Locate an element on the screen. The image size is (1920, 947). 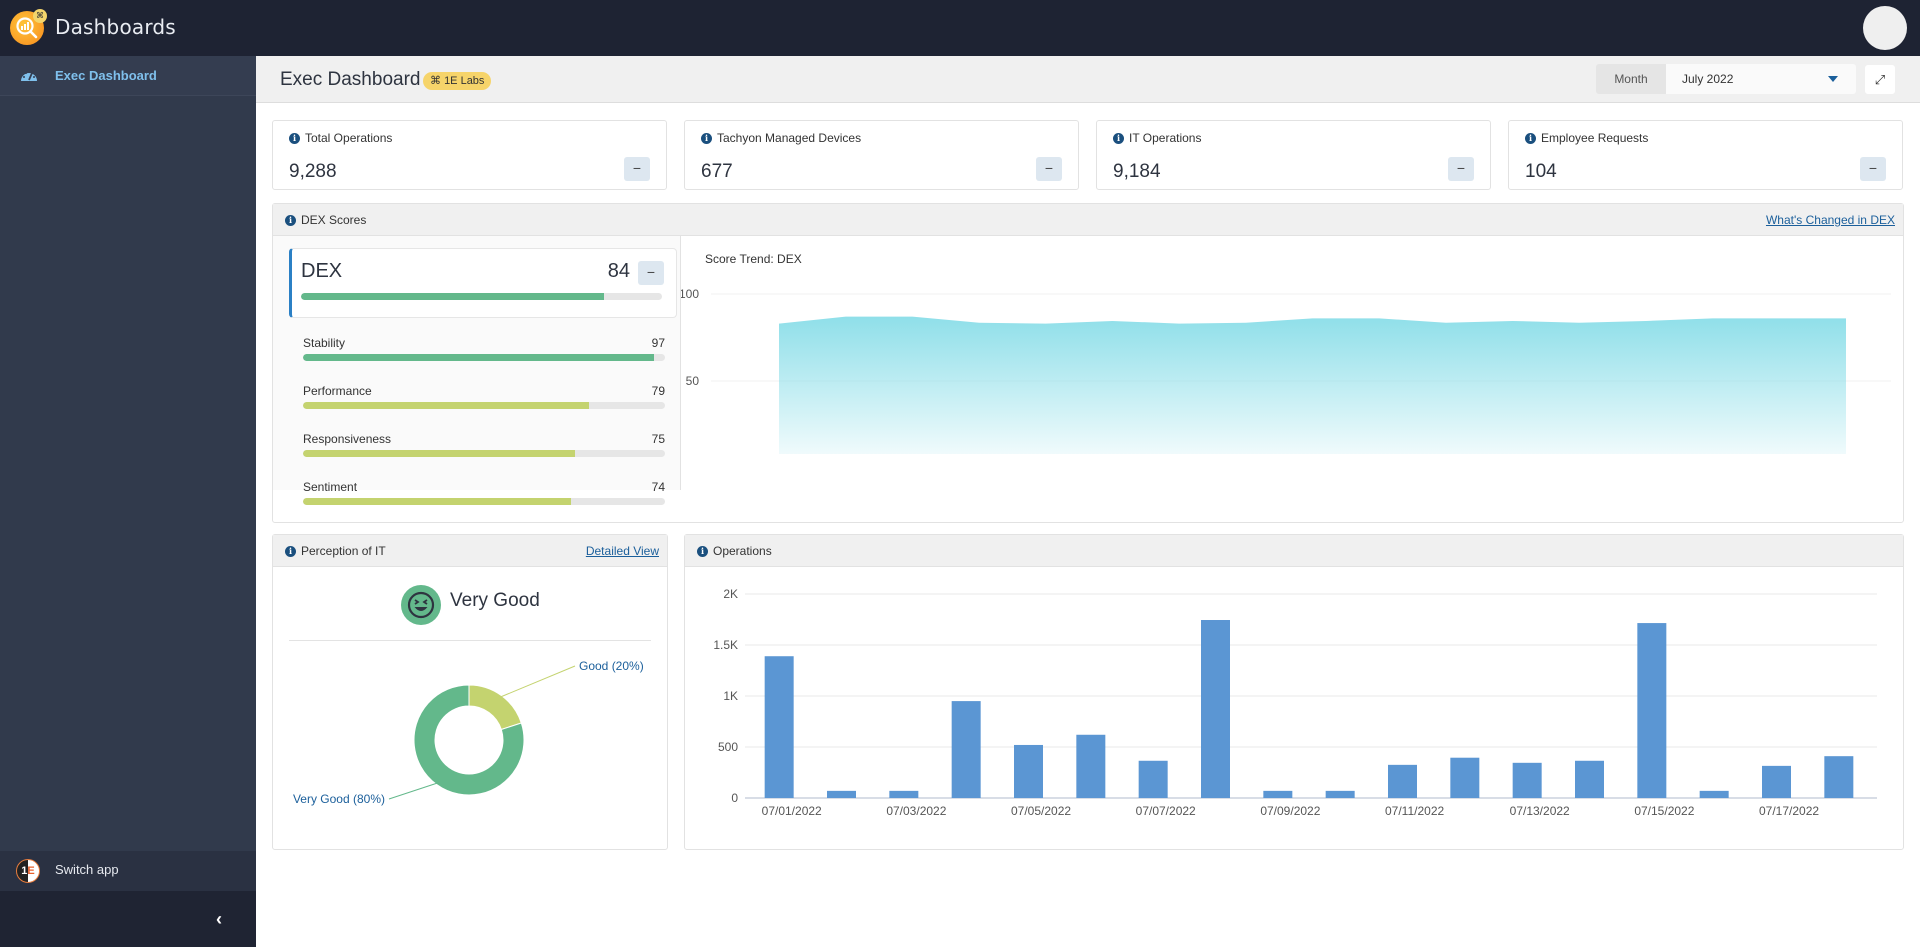
dex-main-score-card: DEX 84 − is located at coordinates (483, 283).